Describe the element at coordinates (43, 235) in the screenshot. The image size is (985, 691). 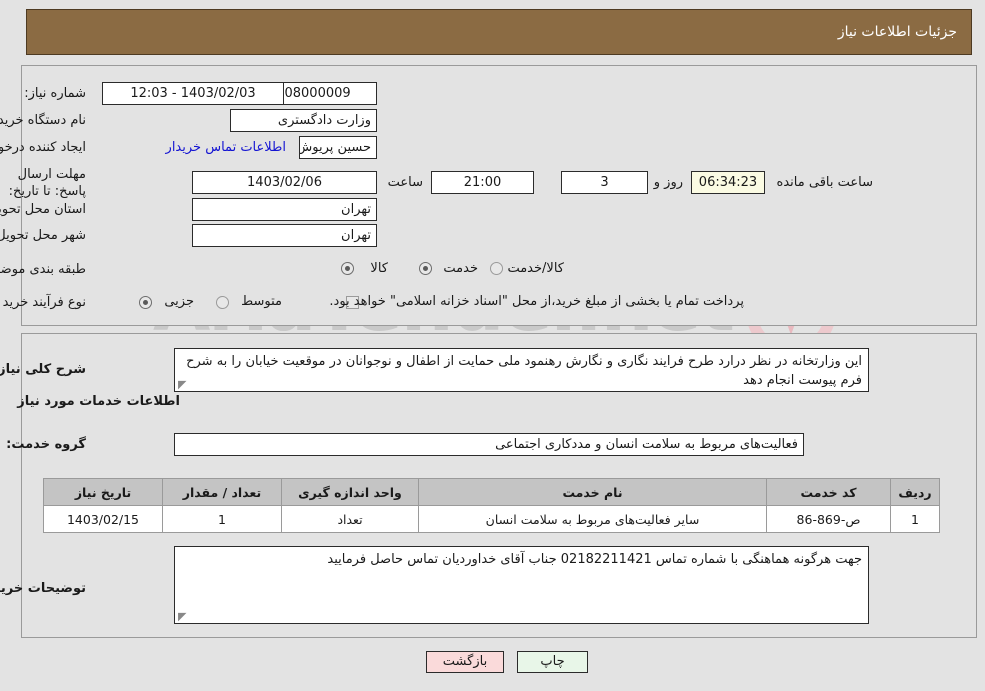
I see `delivery-city-label: شهر محل تحویل:` at that location.